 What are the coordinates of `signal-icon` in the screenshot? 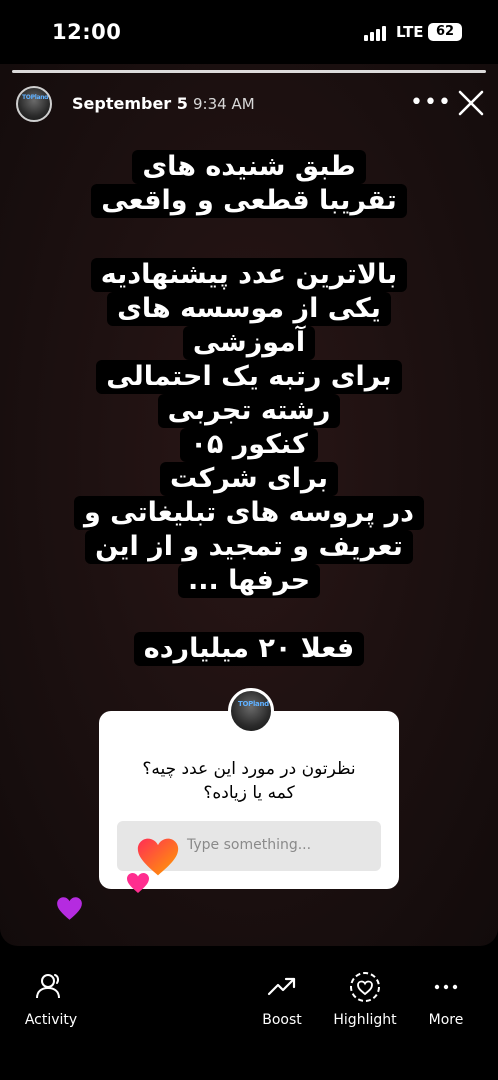 It's located at (375, 33).